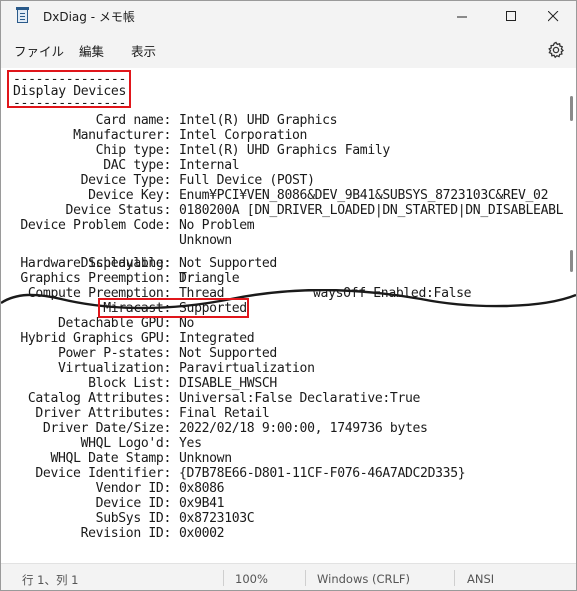 The height and width of the screenshot is (591, 577). What do you see at coordinates (137, 165) in the screenshot?
I see `row-label: DAC type:` at bounding box center [137, 165].